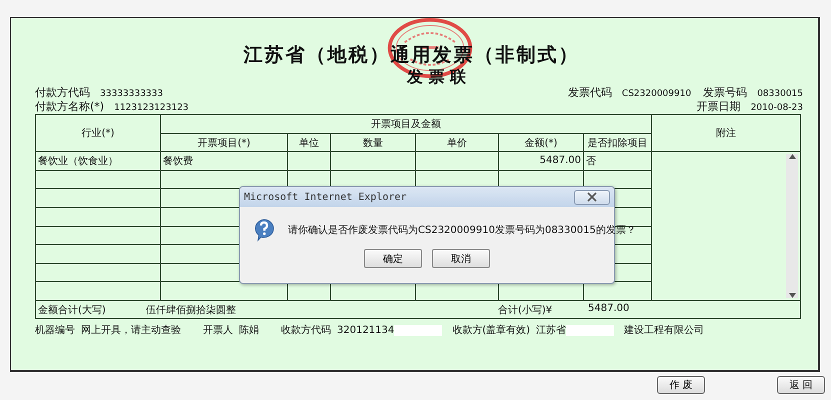 This screenshot has height=400, width=831. What do you see at coordinates (526, 310) in the screenshot?
I see `total-label: 合计(小写)¥` at bounding box center [526, 310].